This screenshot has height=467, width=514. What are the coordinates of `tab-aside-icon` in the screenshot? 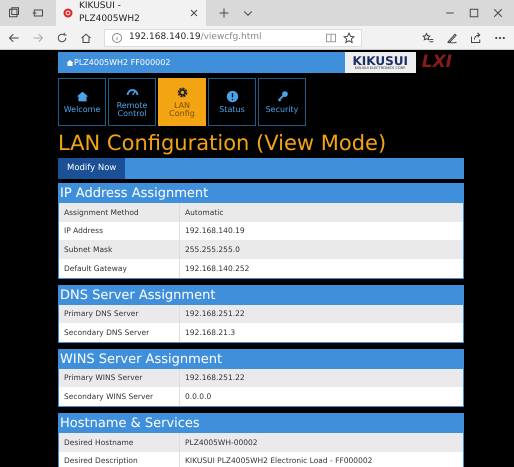 It's located at (38, 13).